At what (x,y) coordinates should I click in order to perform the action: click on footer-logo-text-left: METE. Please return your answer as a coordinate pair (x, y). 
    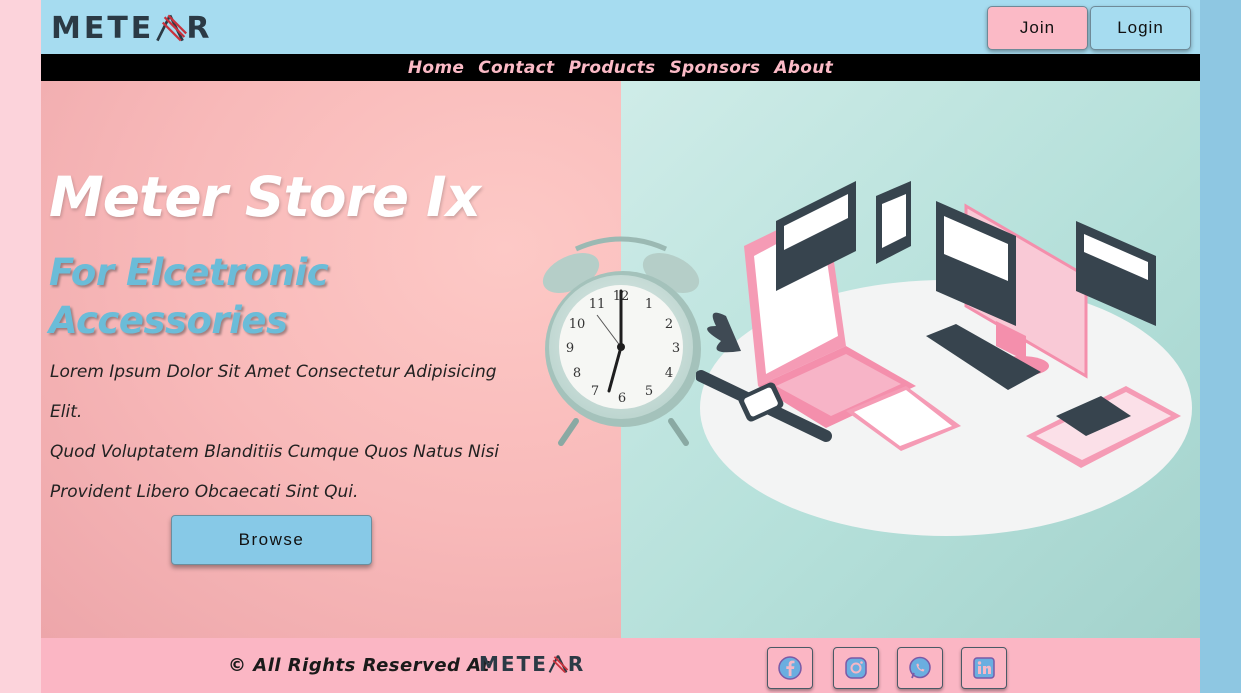
    Looking at the image, I should click on (513, 664).